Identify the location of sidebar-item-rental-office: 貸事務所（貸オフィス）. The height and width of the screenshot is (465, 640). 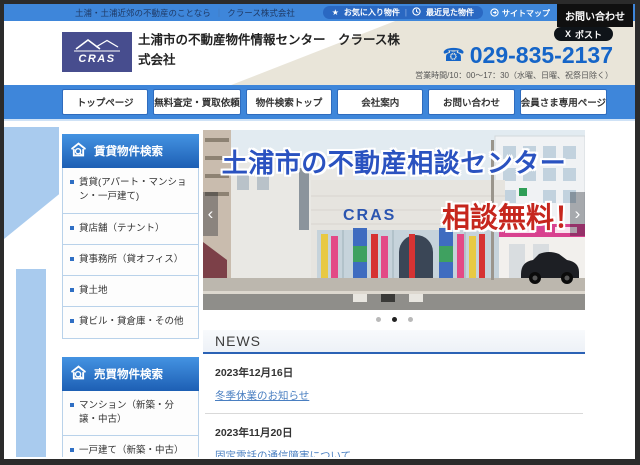
(130, 260).